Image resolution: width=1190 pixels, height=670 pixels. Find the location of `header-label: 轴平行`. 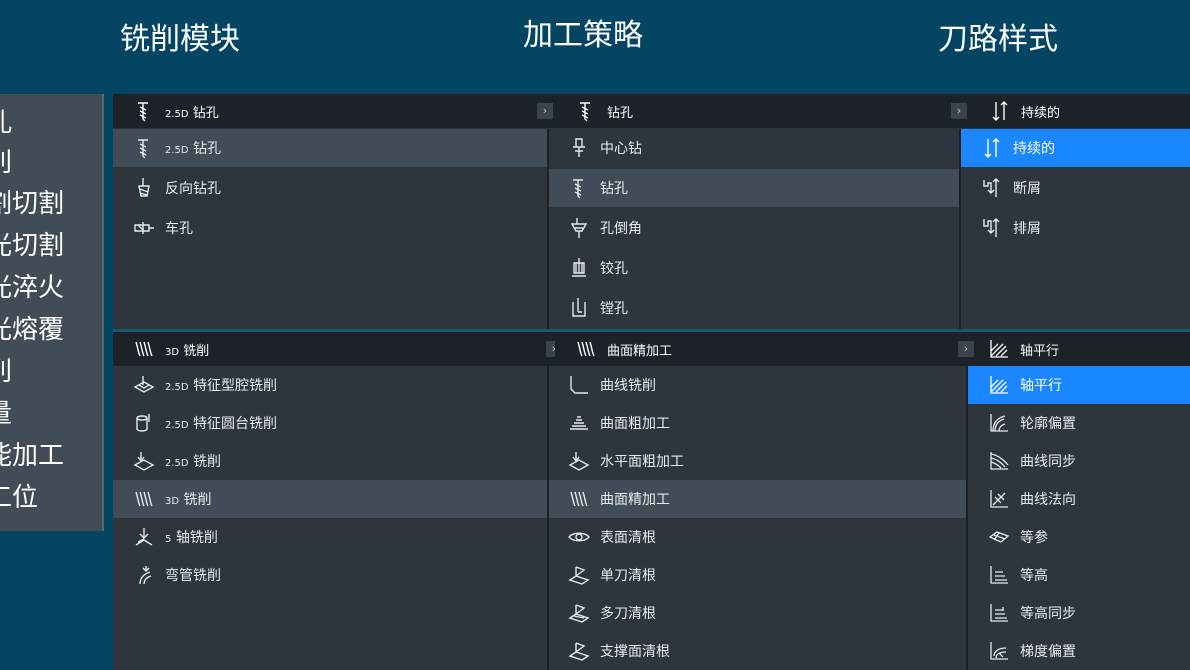

header-label: 轴平行 is located at coordinates (1040, 351).